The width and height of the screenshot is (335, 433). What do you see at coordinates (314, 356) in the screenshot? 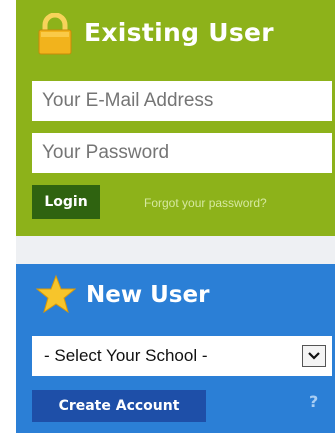
I see `chevron-down-icon` at bounding box center [314, 356].